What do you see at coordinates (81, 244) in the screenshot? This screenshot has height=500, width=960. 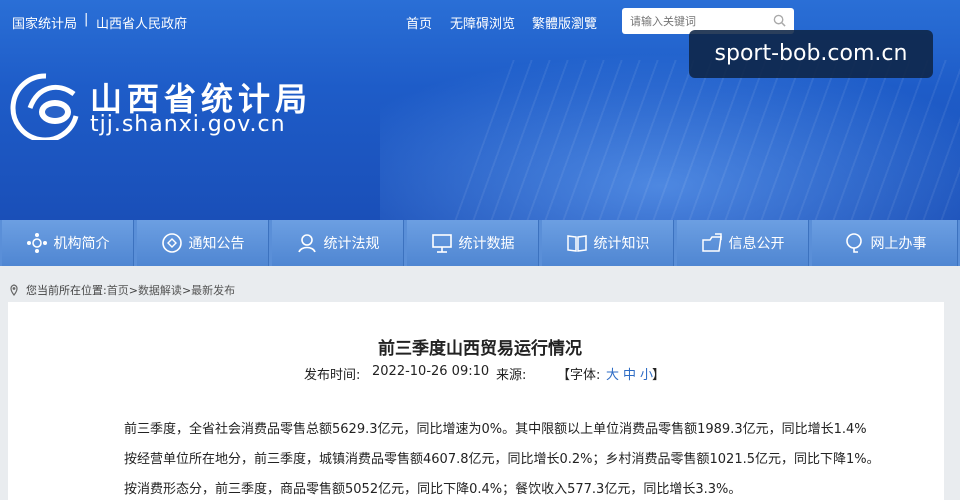 I see `menu-label: 机构简介` at bounding box center [81, 244].